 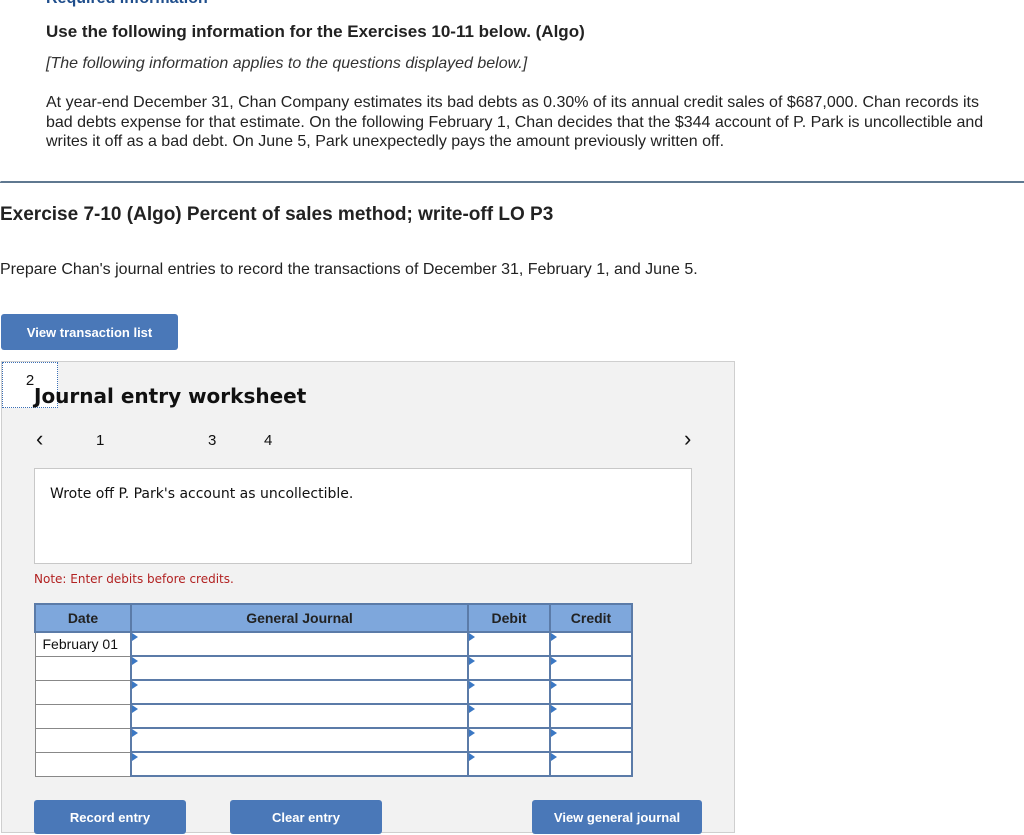 What do you see at coordinates (268, 440) in the screenshot?
I see `page-tab-4: 4` at bounding box center [268, 440].